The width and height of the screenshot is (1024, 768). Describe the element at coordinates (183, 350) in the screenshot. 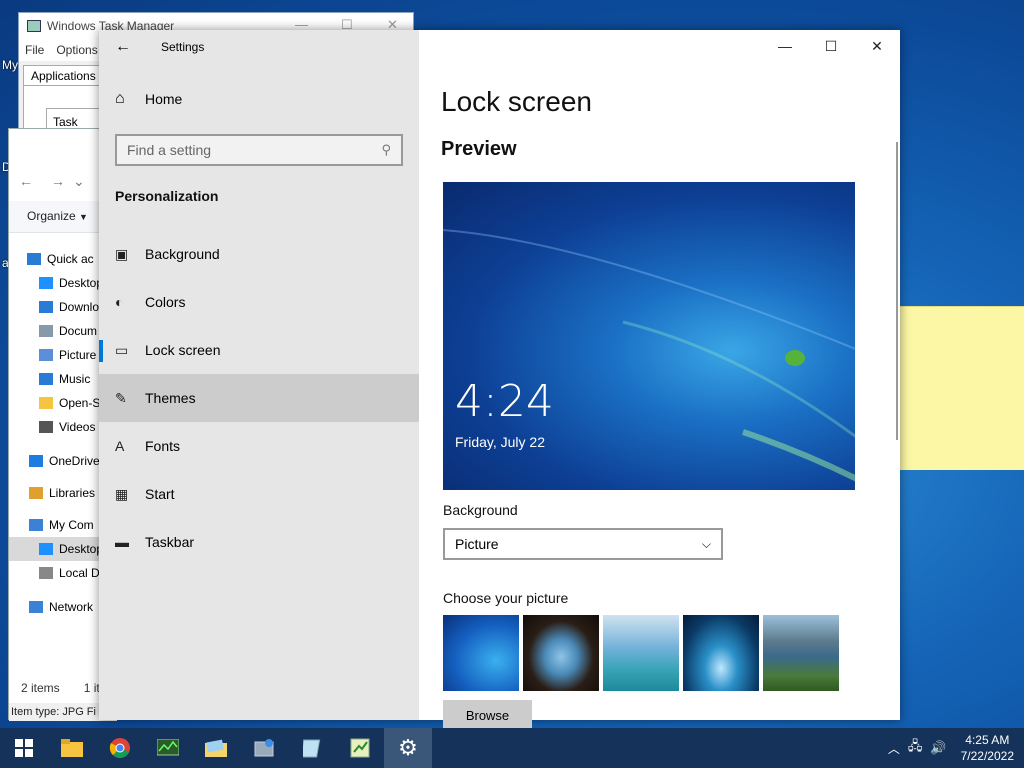

I see `nav-item-label: Lock screen` at that location.